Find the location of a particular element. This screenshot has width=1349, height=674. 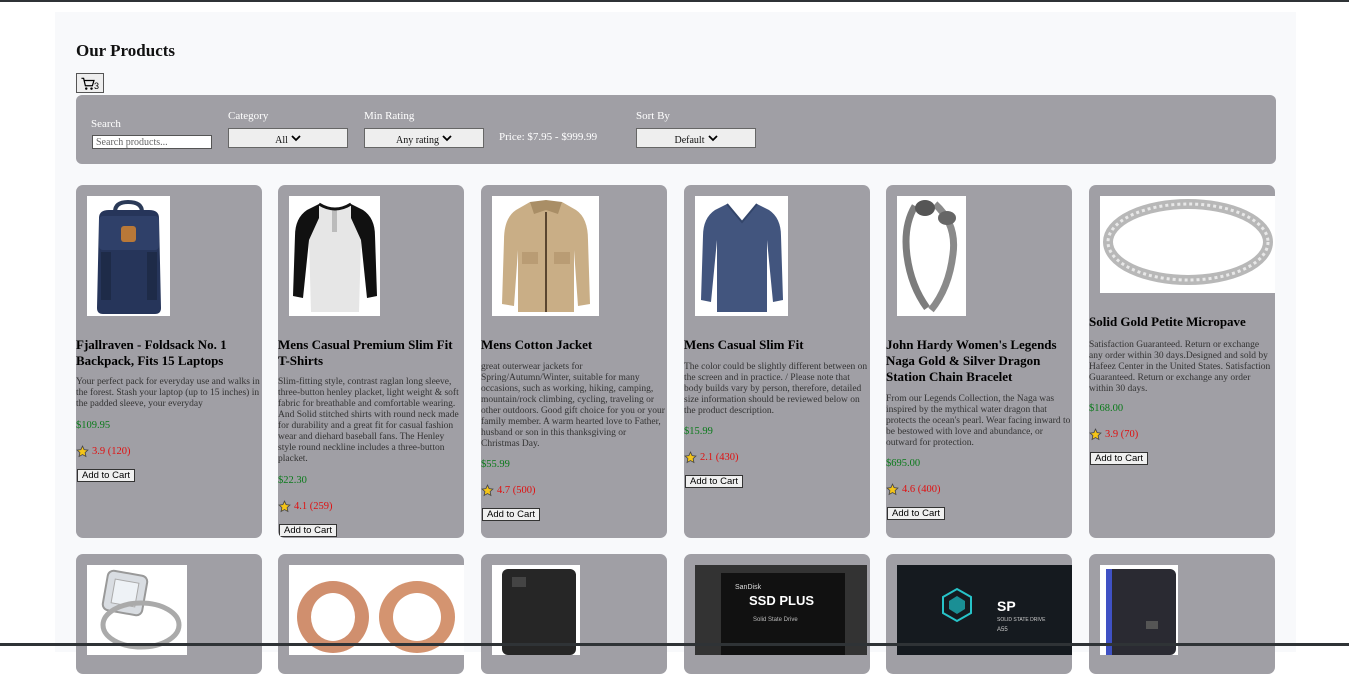

product-rating: 3.9 (70) is located at coordinates (1113, 434).